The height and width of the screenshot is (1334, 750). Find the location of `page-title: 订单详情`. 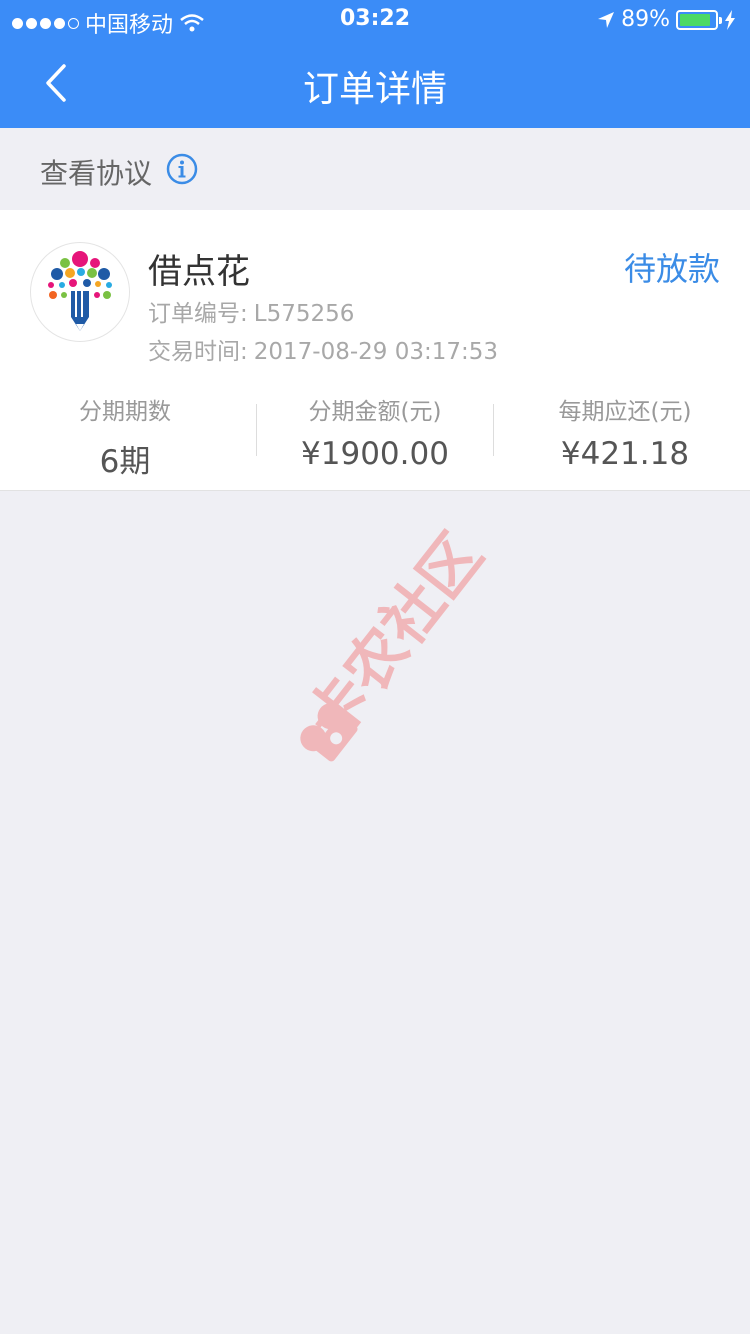

page-title: 订单详情 is located at coordinates (374, 89).